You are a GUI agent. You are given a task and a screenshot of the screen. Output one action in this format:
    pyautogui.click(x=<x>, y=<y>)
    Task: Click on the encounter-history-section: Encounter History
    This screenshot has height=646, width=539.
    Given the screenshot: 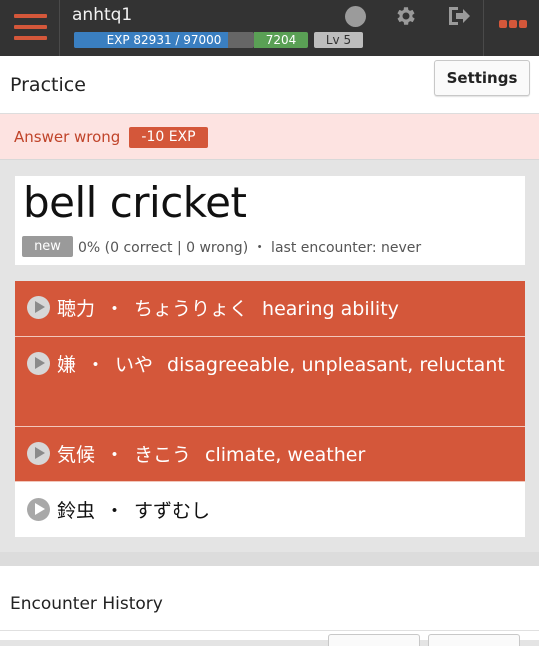 What is the action you would take?
    pyautogui.click(x=269, y=606)
    